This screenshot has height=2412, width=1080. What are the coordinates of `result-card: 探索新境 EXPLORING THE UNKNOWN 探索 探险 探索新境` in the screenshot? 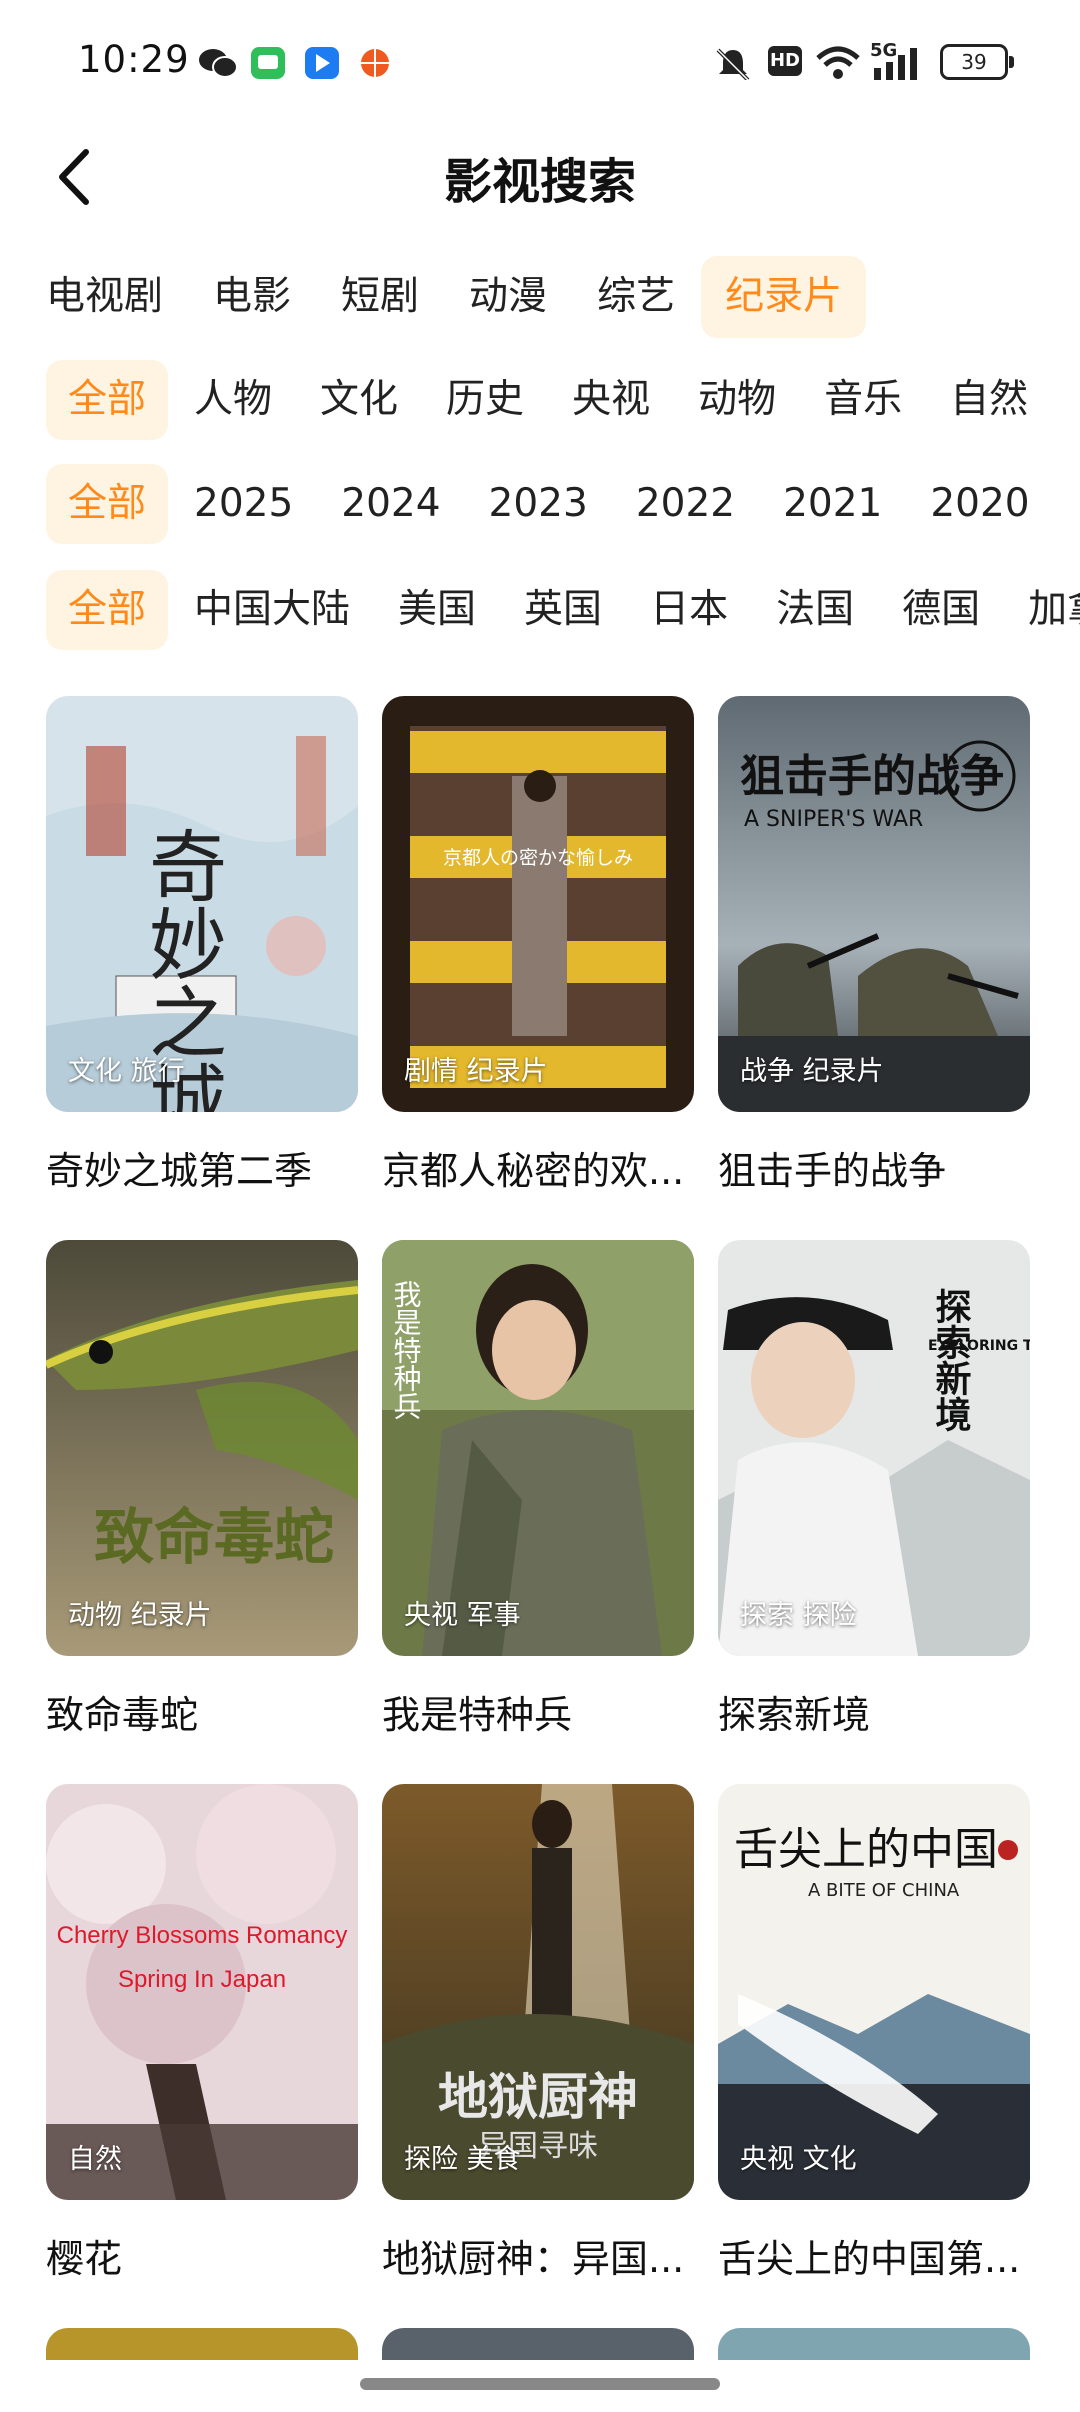 It's located at (874, 1489).